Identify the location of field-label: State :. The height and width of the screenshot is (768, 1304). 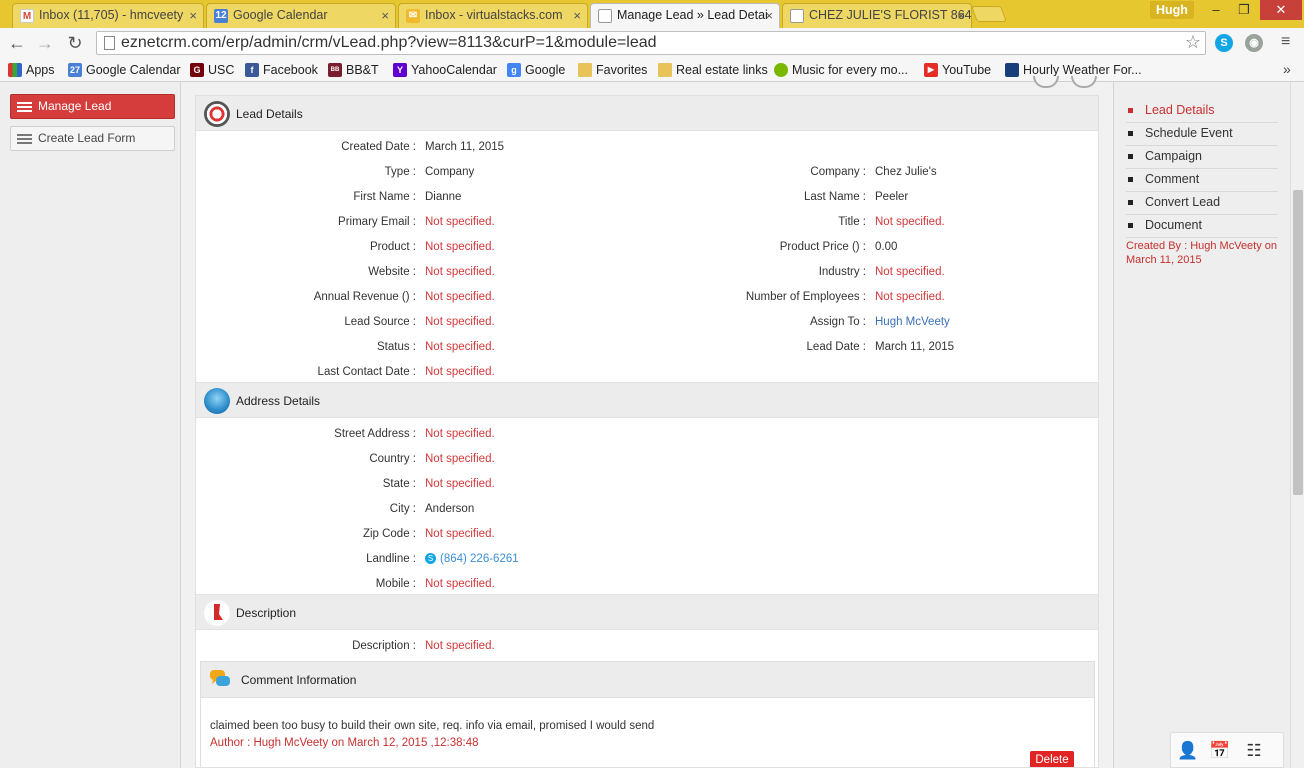
(399, 484).